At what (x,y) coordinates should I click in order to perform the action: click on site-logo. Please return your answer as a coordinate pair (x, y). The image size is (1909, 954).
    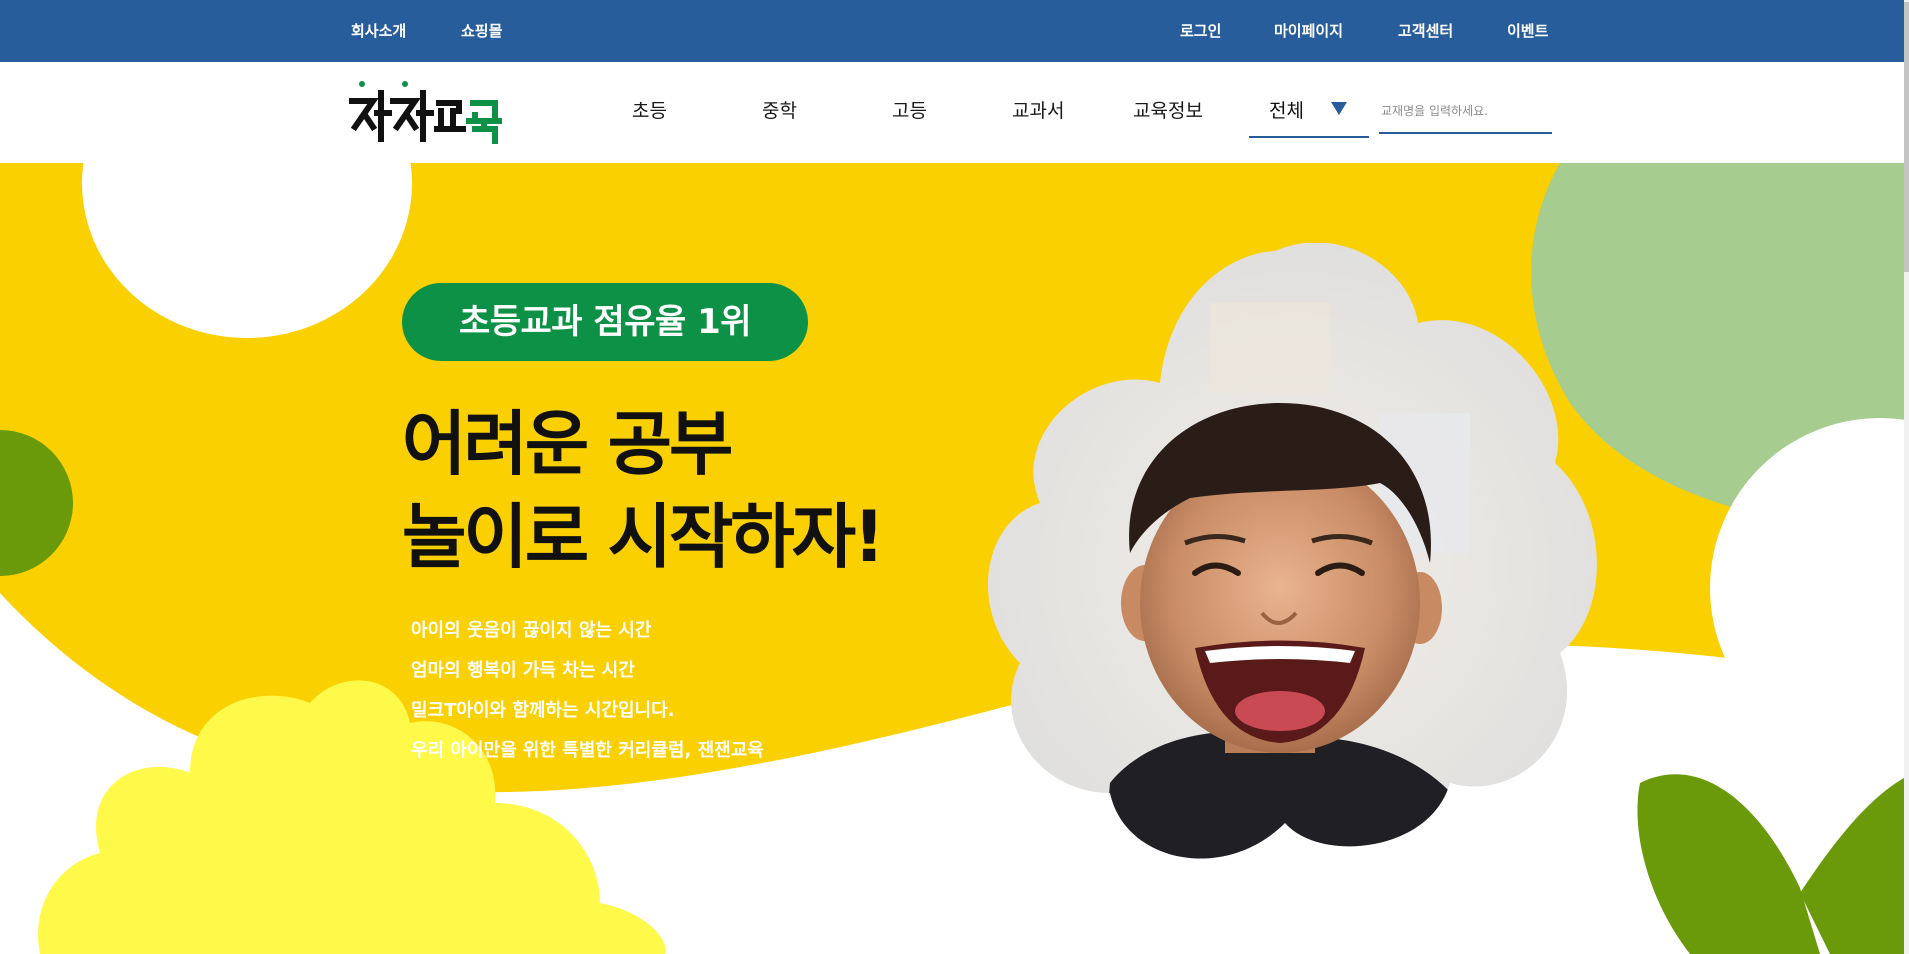
    Looking at the image, I should click on (436, 112).